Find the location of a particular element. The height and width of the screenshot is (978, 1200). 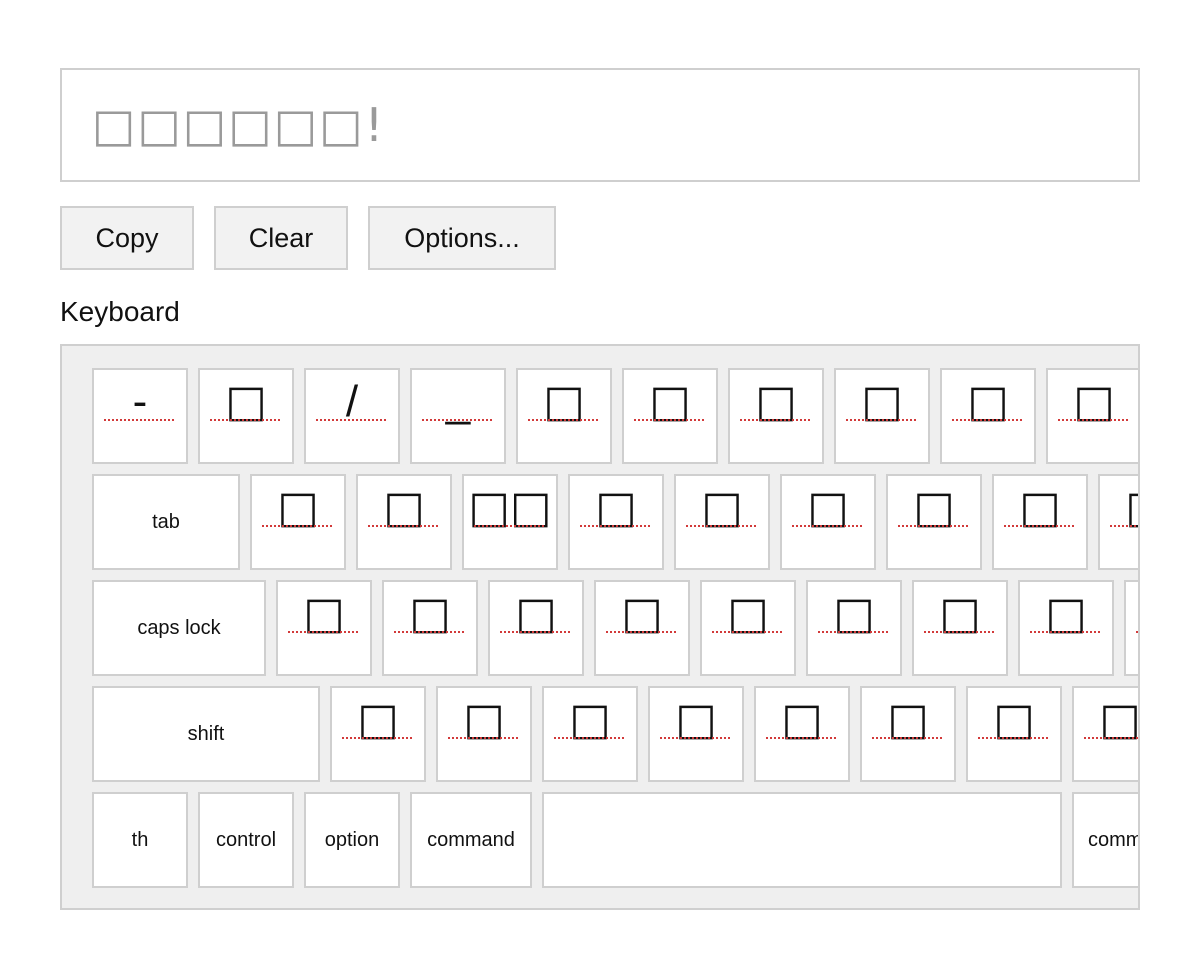

key-label: option is located at coordinates (352, 839).